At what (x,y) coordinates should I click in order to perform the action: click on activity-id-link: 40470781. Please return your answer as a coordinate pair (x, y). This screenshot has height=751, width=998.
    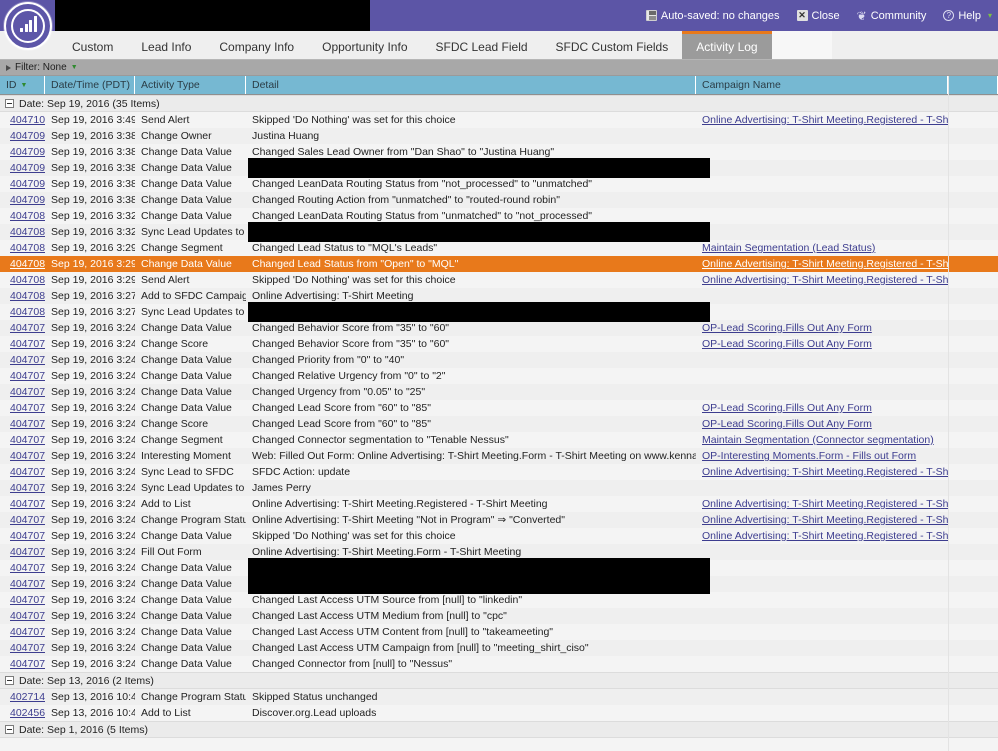
    Looking at the image, I should click on (27, 408).